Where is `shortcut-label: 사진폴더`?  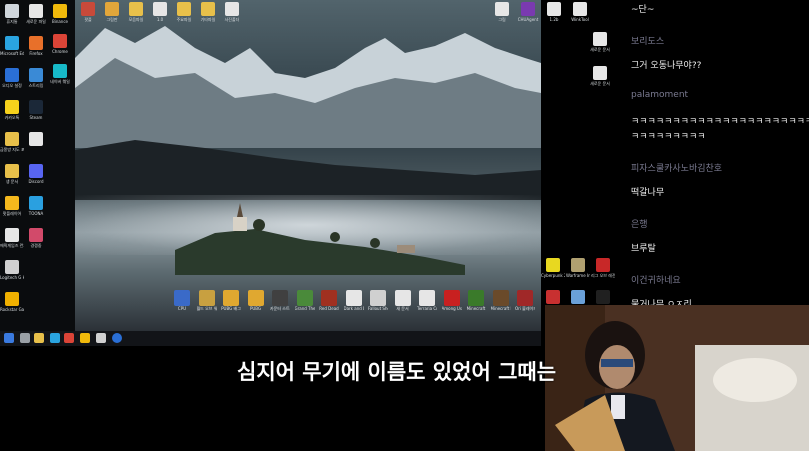 shortcut-label: 사진폴더 is located at coordinates (232, 19).